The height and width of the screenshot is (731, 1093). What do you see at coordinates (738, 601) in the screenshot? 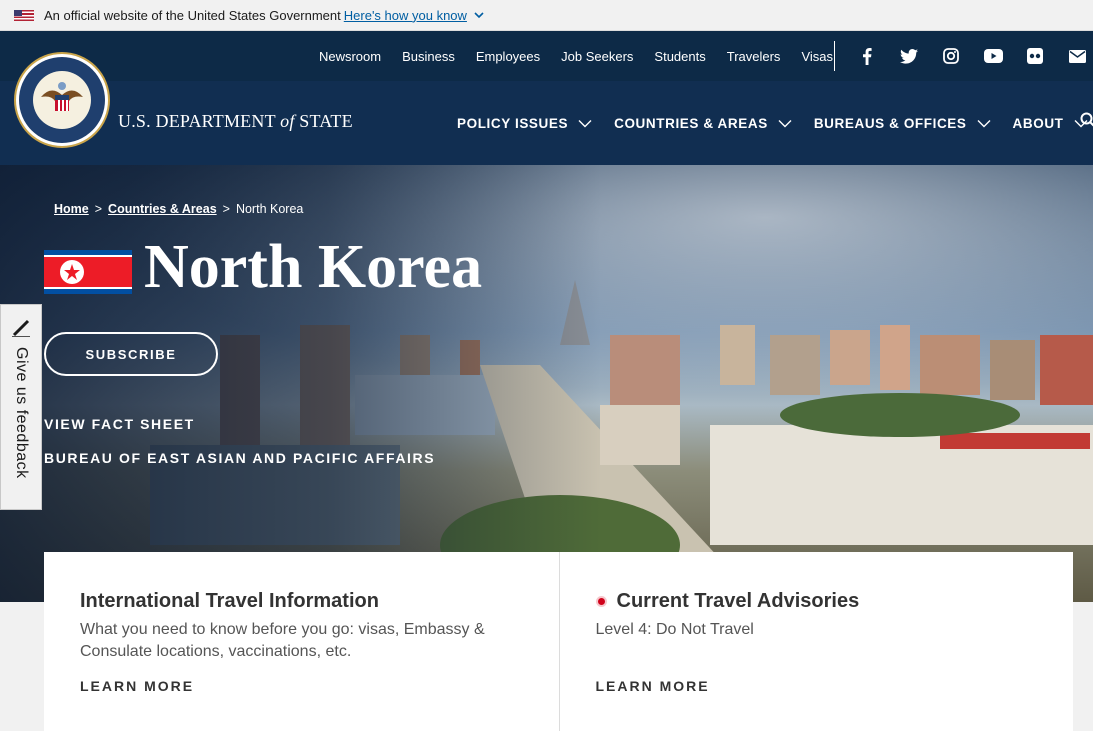
I see `card-title-text: Current Travel Advisories` at bounding box center [738, 601].